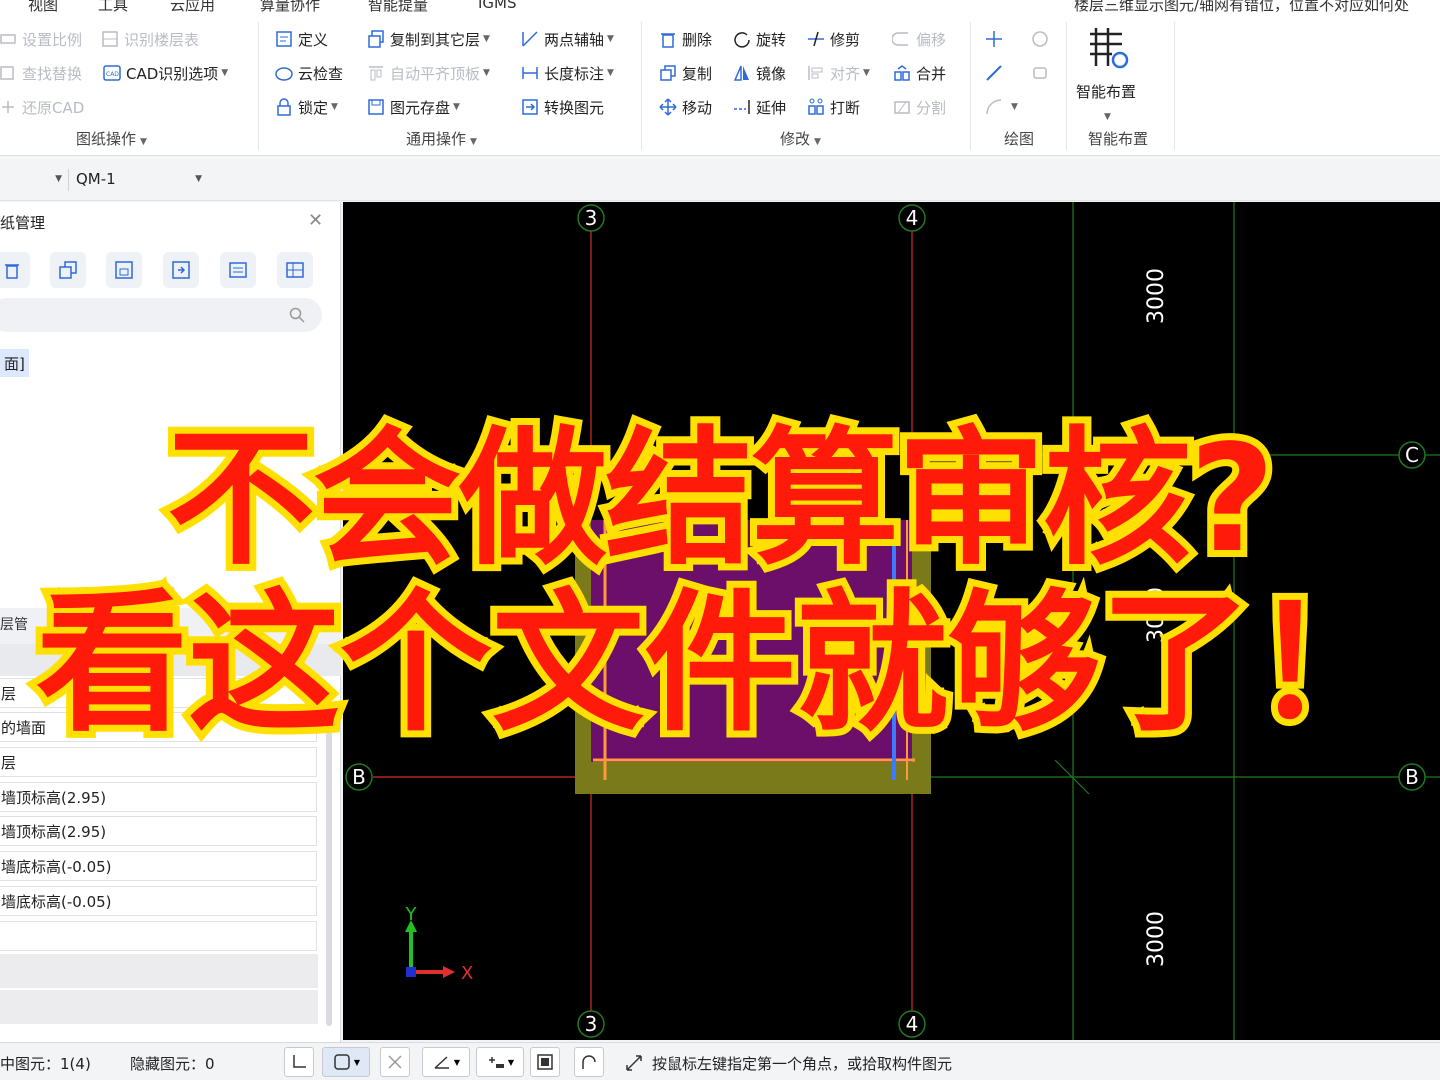 The width and height of the screenshot is (1440, 1080). Describe the element at coordinates (838, 73) in the screenshot. I see `align-button: 对齐 ▼` at that location.